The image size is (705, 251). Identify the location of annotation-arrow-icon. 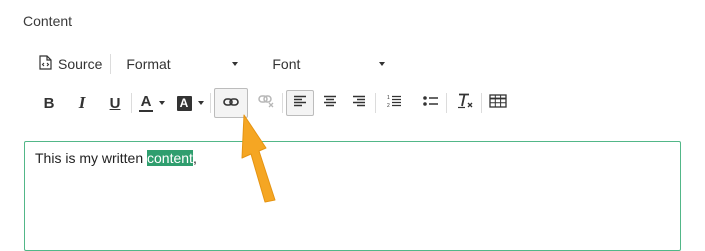
(258, 158).